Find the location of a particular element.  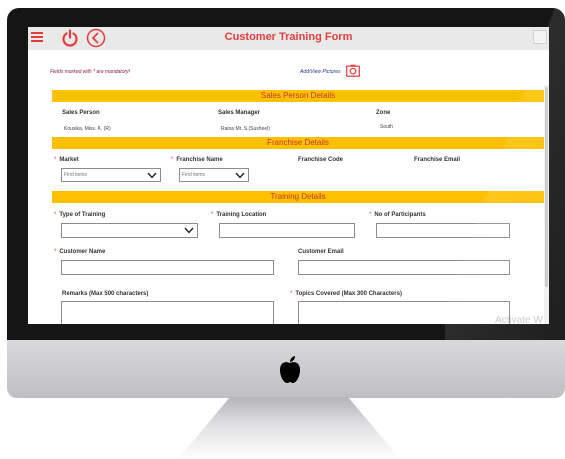

training-location-input is located at coordinates (287, 230).